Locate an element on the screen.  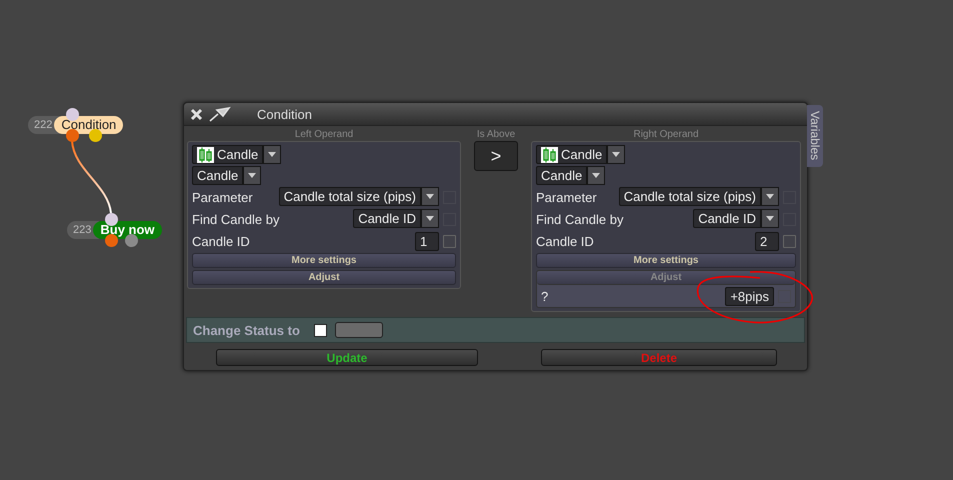
variables-tab: Variables is located at coordinates (815, 136).